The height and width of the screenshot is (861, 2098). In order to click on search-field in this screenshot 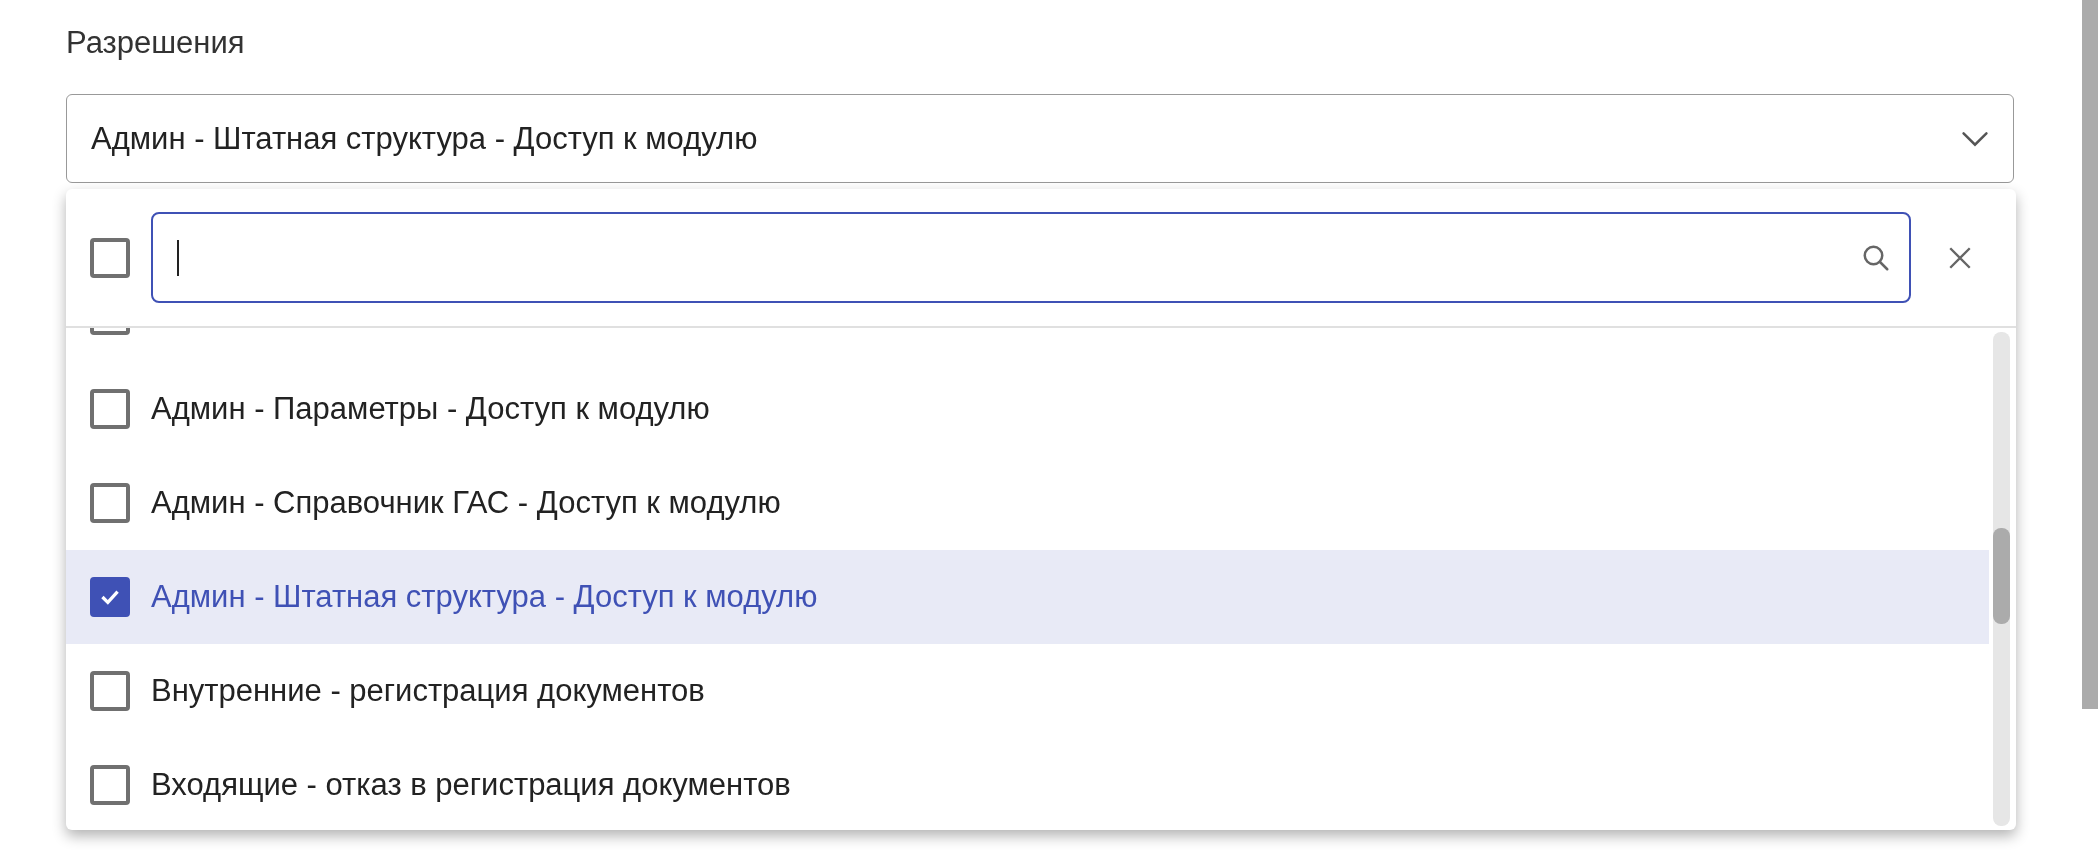, I will do `click(1031, 257)`.